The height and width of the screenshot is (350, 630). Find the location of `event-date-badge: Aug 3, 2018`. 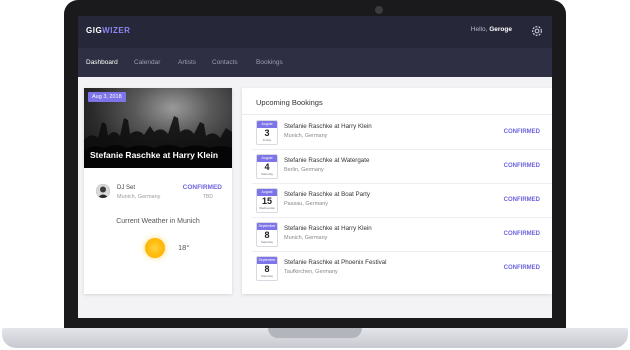

event-date-badge: Aug 3, 2018 is located at coordinates (107, 97).